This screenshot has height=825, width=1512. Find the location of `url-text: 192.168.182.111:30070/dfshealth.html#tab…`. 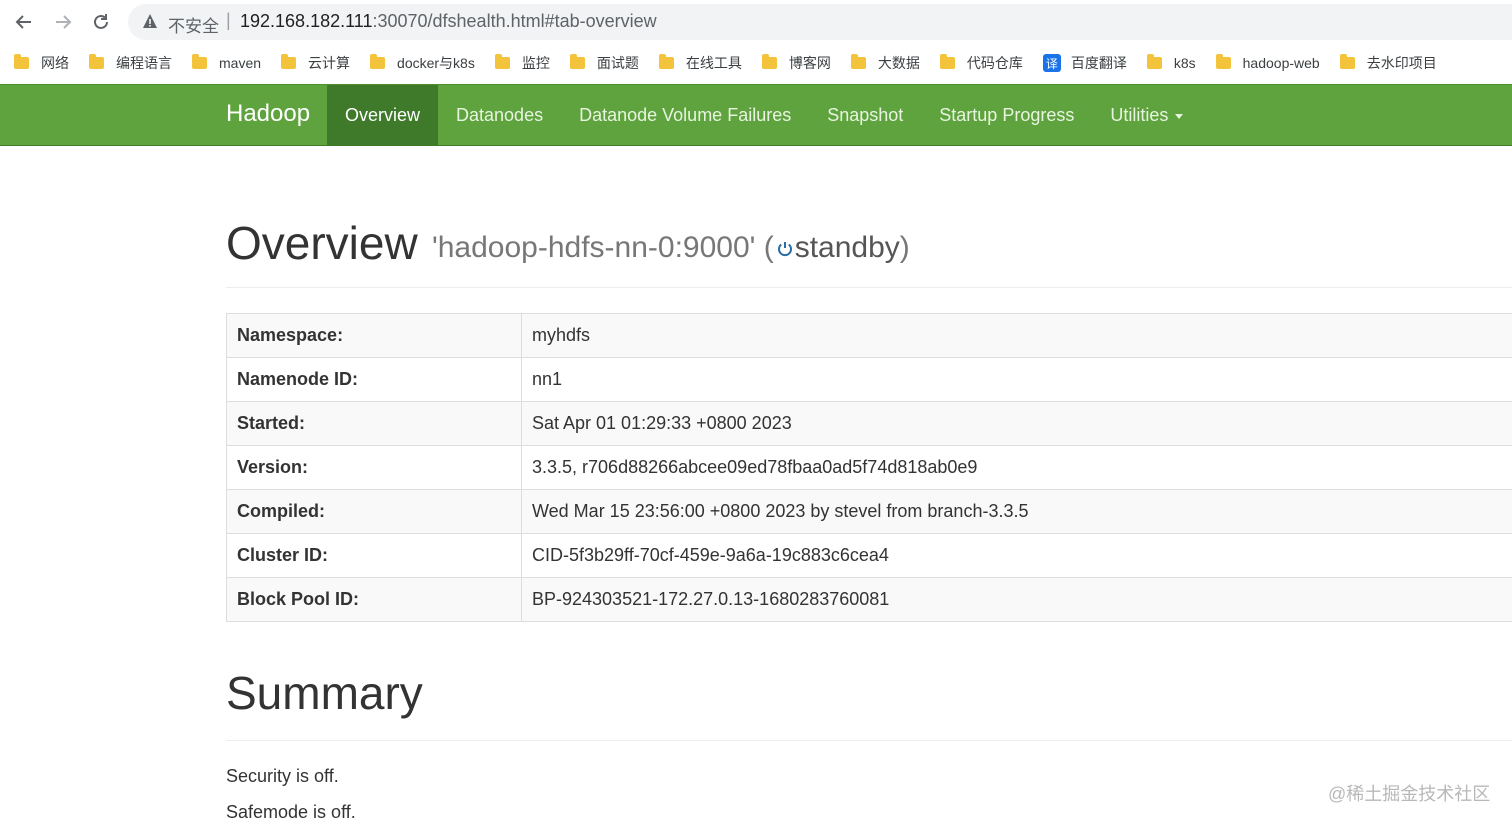

url-text: 192.168.182.111:30070/dfshealth.html#tab… is located at coordinates (448, 21).